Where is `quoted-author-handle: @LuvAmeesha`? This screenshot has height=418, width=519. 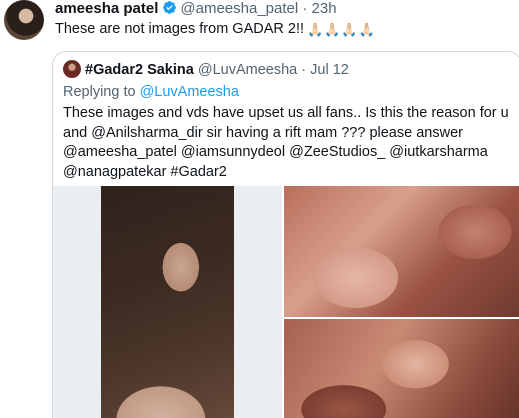
quoted-author-handle: @LuvAmeesha is located at coordinates (247, 70).